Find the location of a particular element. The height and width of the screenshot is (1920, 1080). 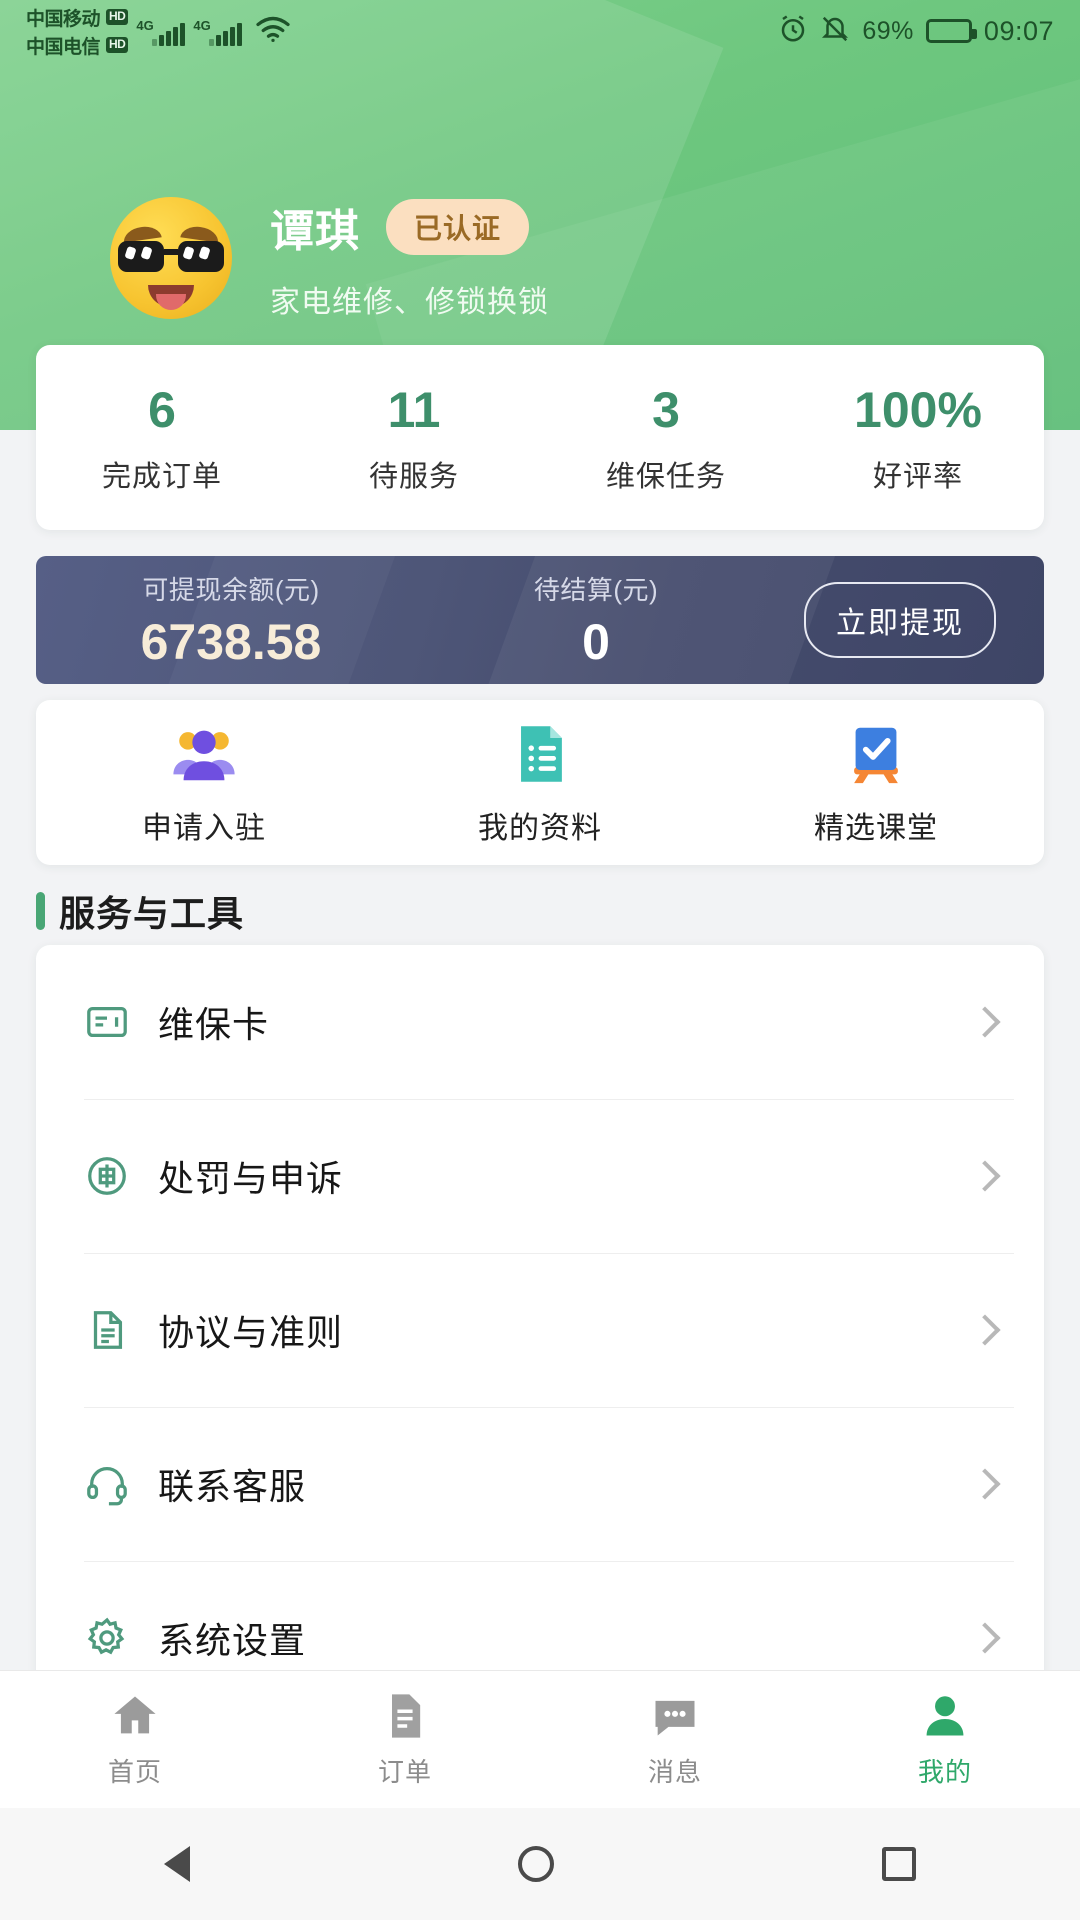

alarm-clock-icon is located at coordinates (793, 31).